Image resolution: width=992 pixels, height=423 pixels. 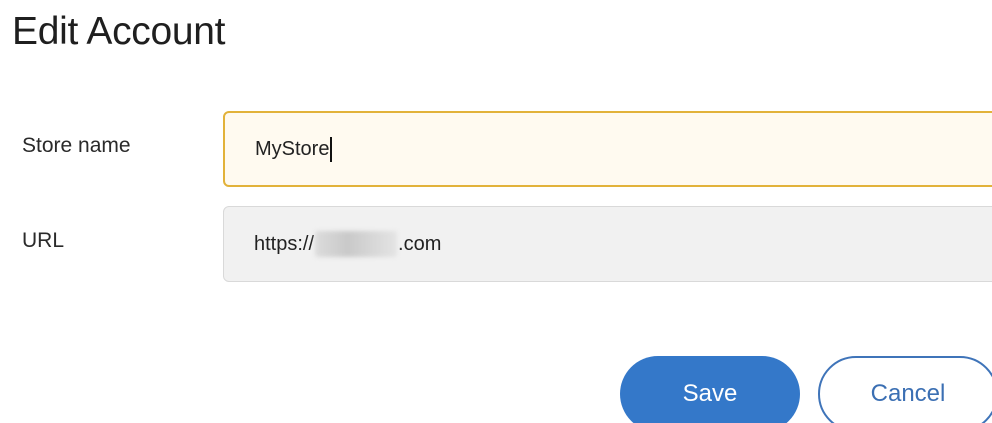 What do you see at coordinates (43, 240) in the screenshot?
I see `url-label: URL` at bounding box center [43, 240].